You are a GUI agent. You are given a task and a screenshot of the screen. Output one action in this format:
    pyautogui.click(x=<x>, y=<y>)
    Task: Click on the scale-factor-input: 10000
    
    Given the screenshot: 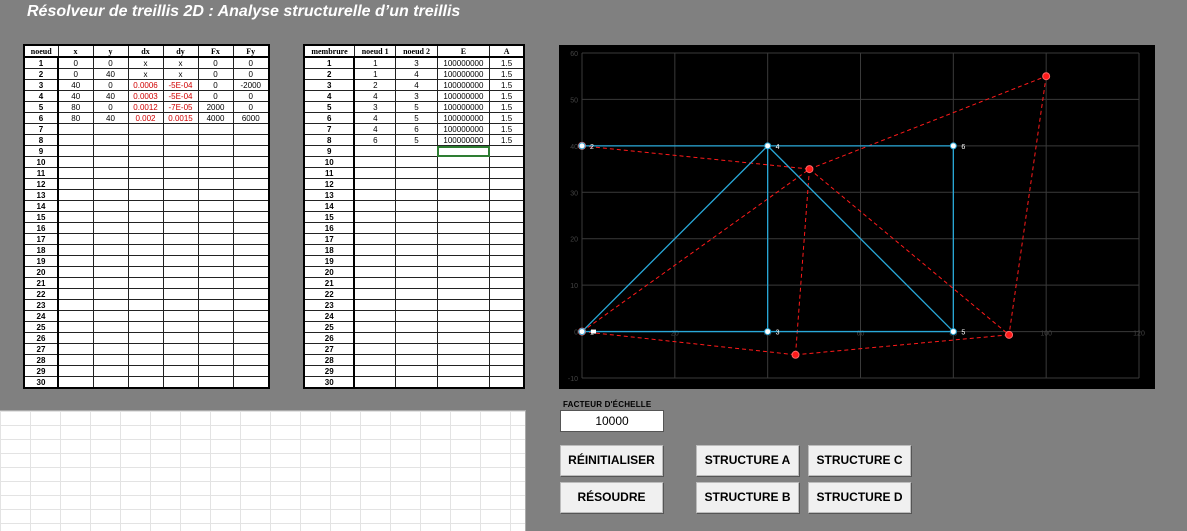 What is the action you would take?
    pyautogui.click(x=612, y=421)
    